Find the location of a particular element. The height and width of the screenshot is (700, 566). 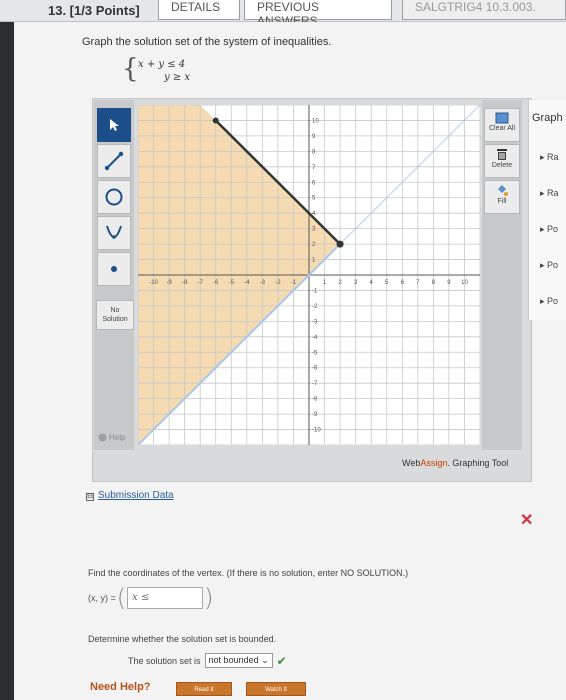

read-it-button: Read It is located at coordinates (204, 689).